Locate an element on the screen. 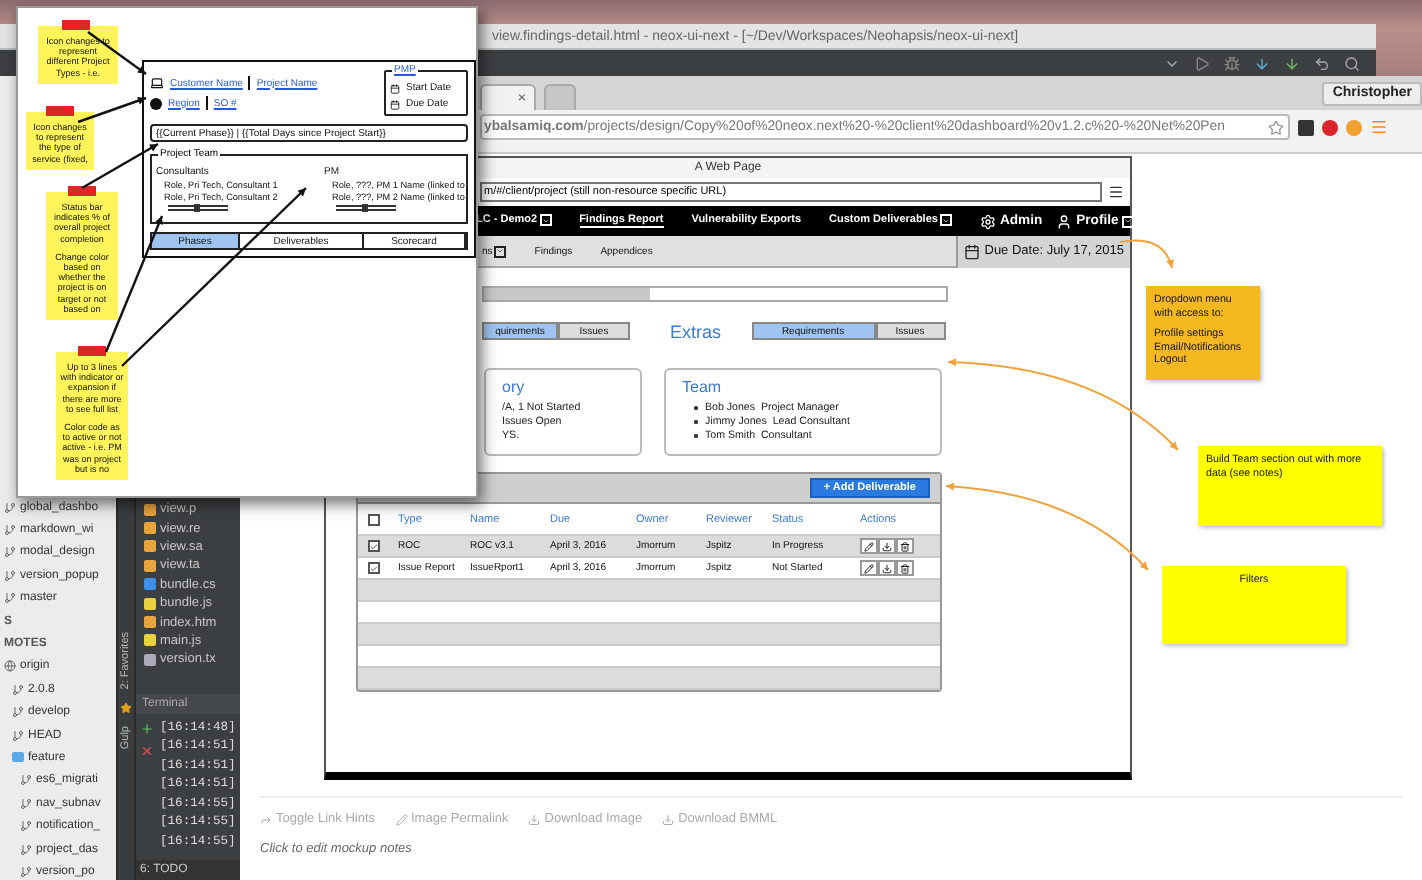 Image resolution: width=1422 pixels, height=880 pixels. bug-icon is located at coordinates (1232, 63).